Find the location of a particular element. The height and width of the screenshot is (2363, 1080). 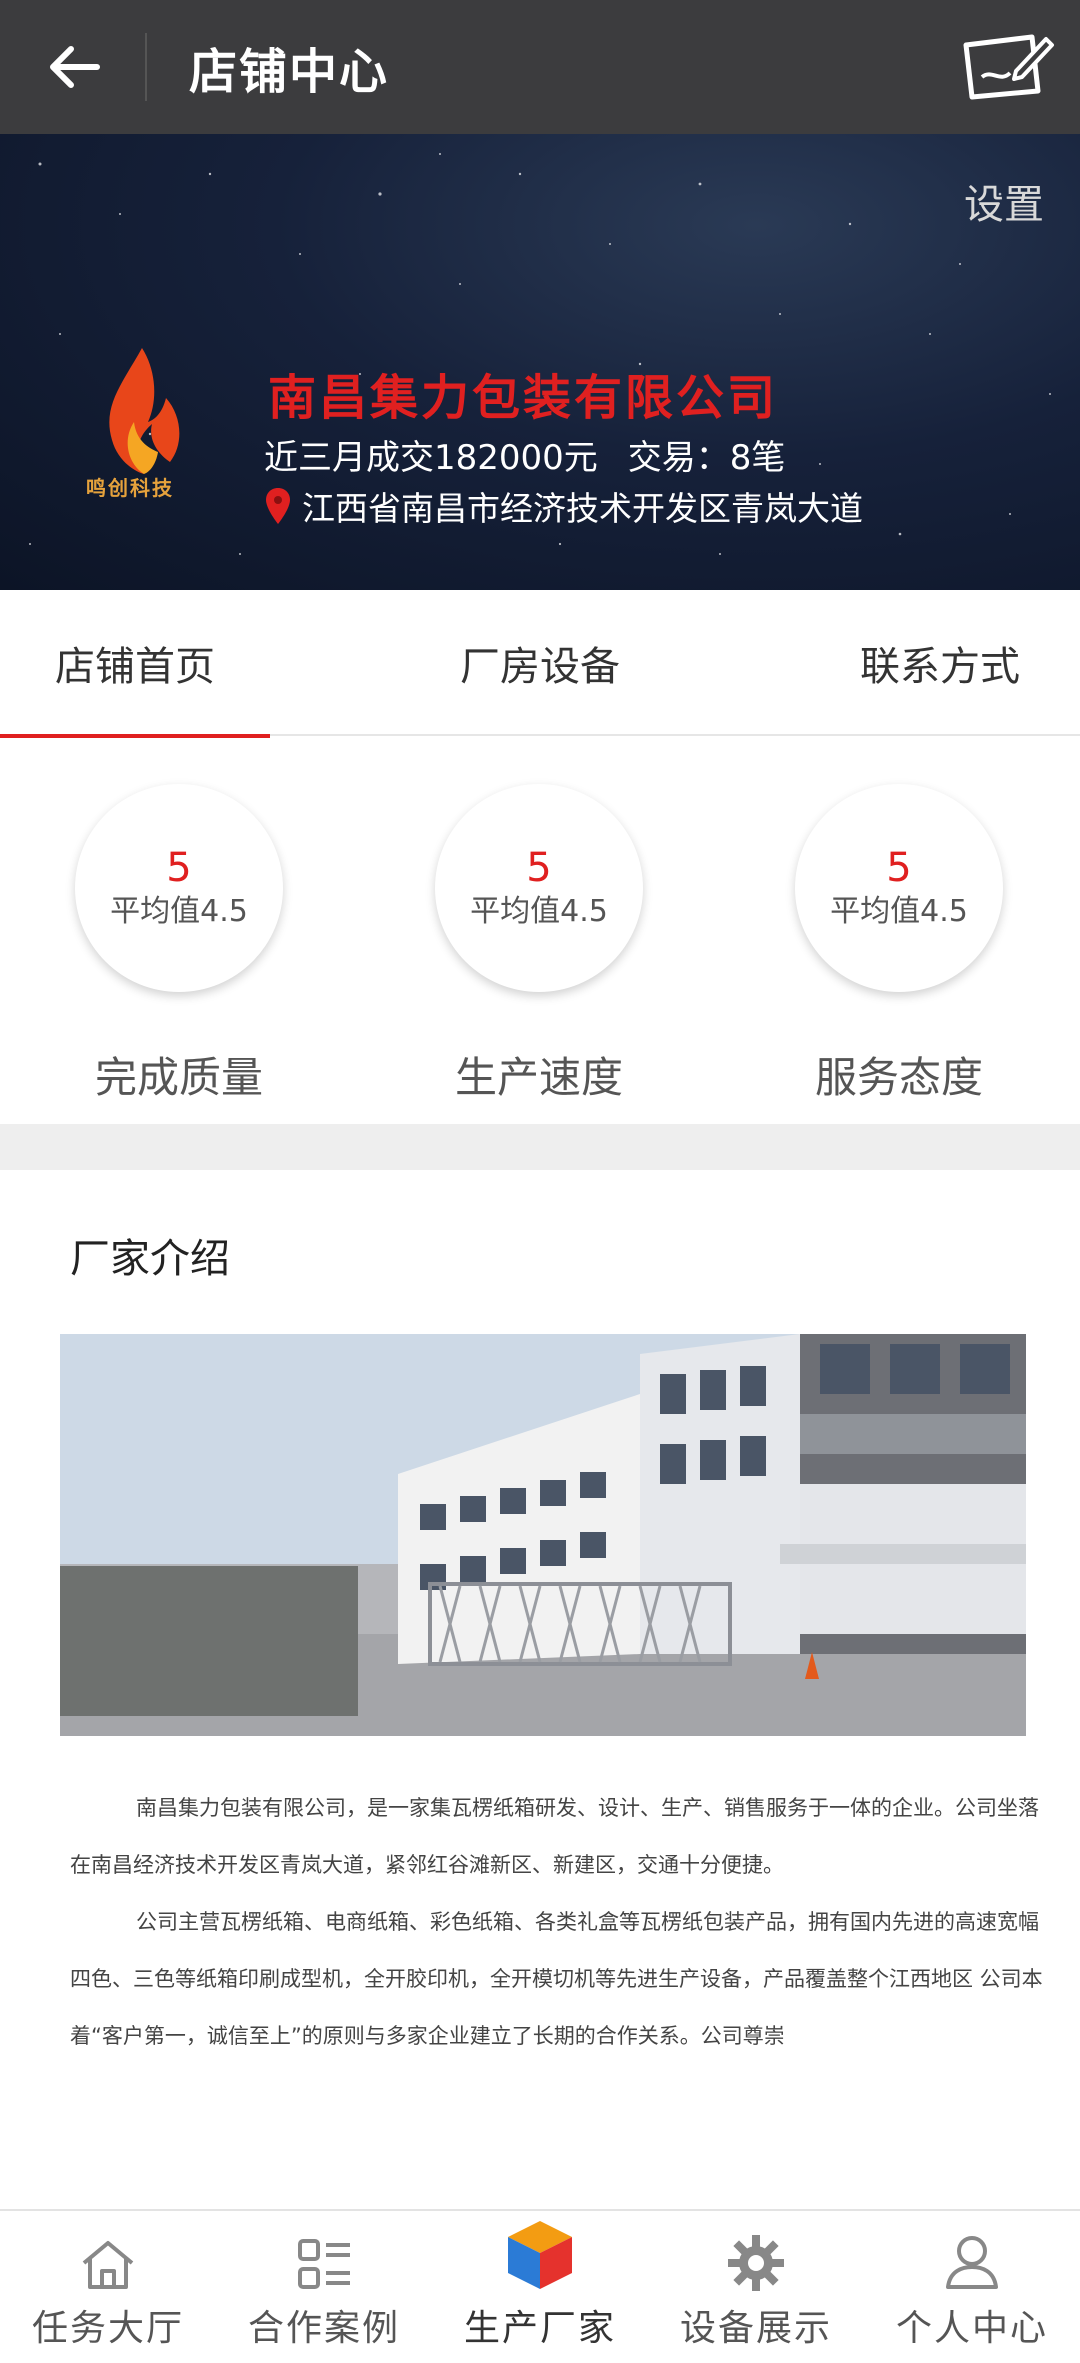

tab-contact: 联系方式 is located at coordinates (940, 663).